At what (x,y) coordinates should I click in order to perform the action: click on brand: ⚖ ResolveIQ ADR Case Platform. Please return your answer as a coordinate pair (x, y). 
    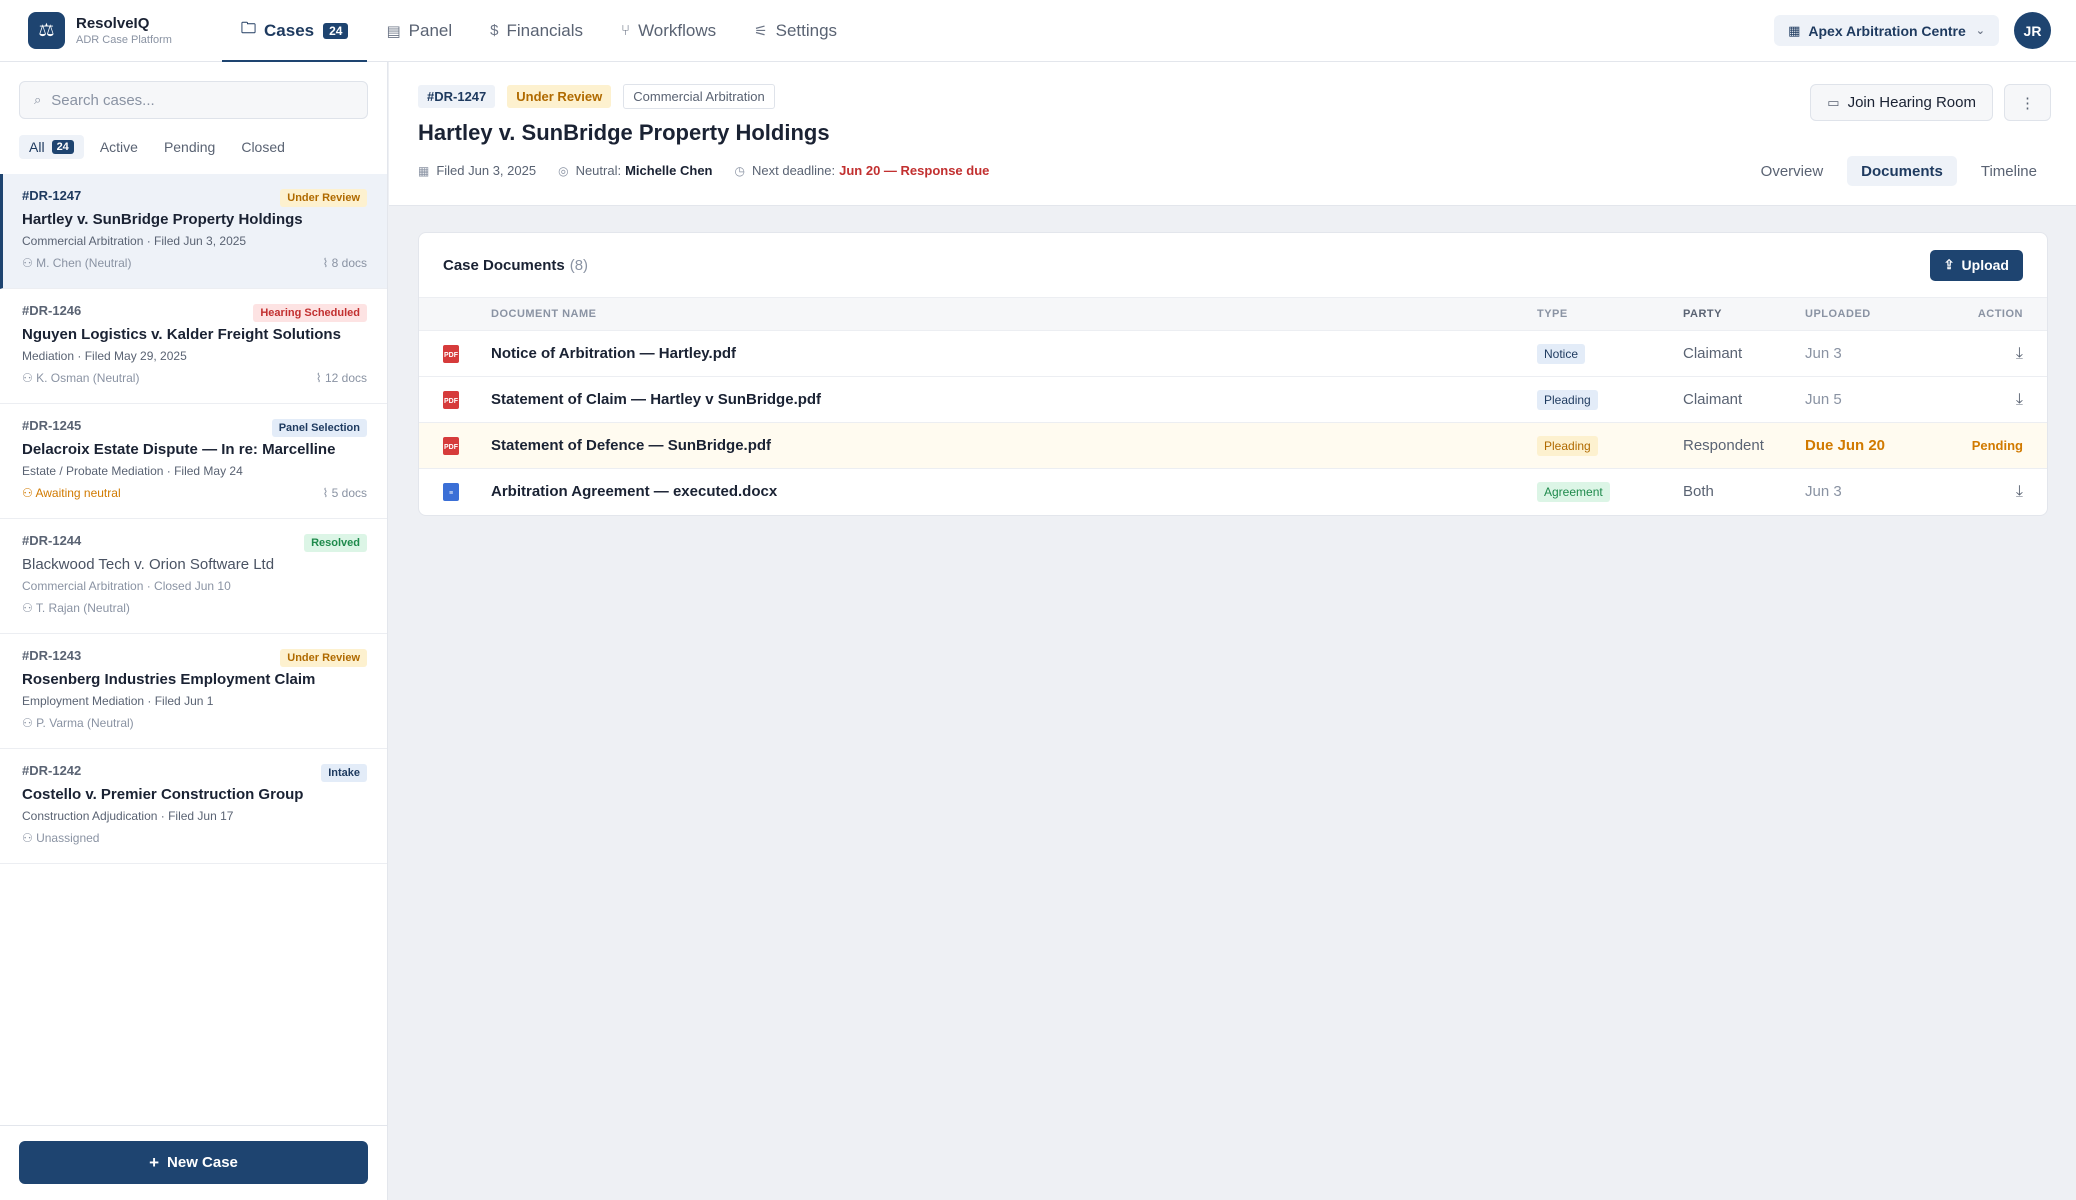
    Looking at the image, I should click on (111, 30).